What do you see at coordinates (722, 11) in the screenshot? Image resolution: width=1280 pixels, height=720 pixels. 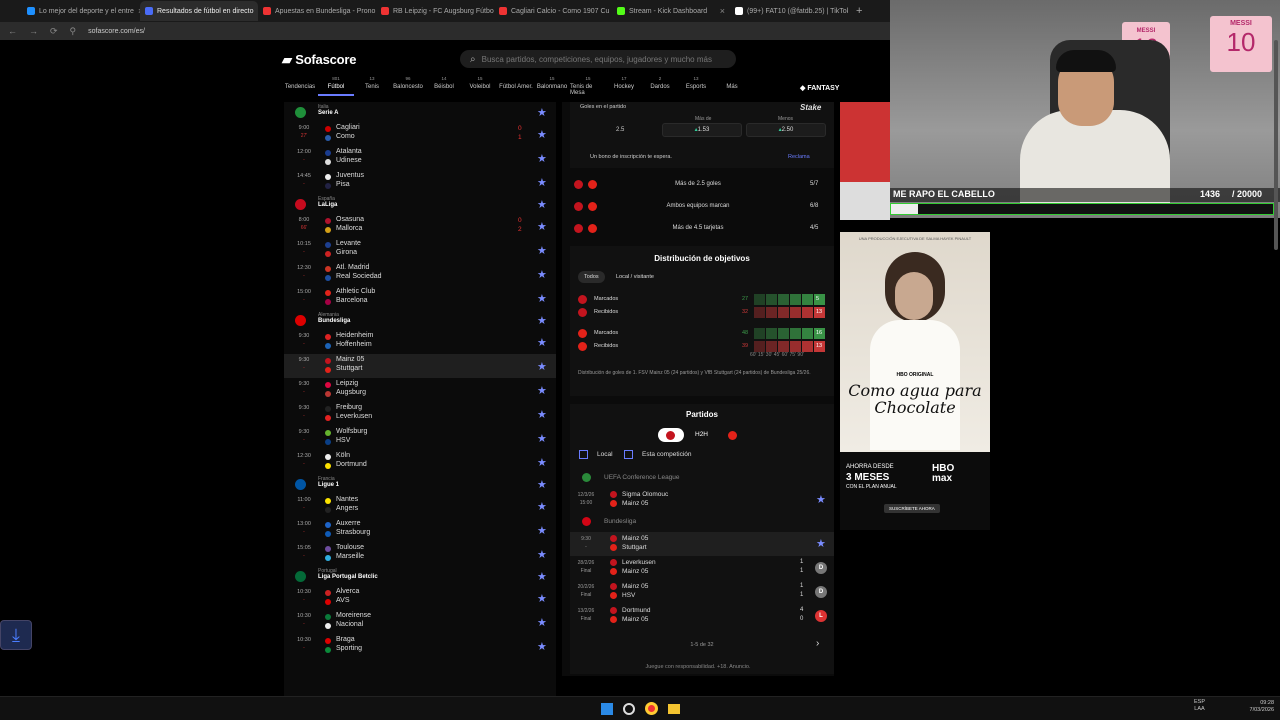 I see `close-tab-icon: ×` at bounding box center [722, 11].